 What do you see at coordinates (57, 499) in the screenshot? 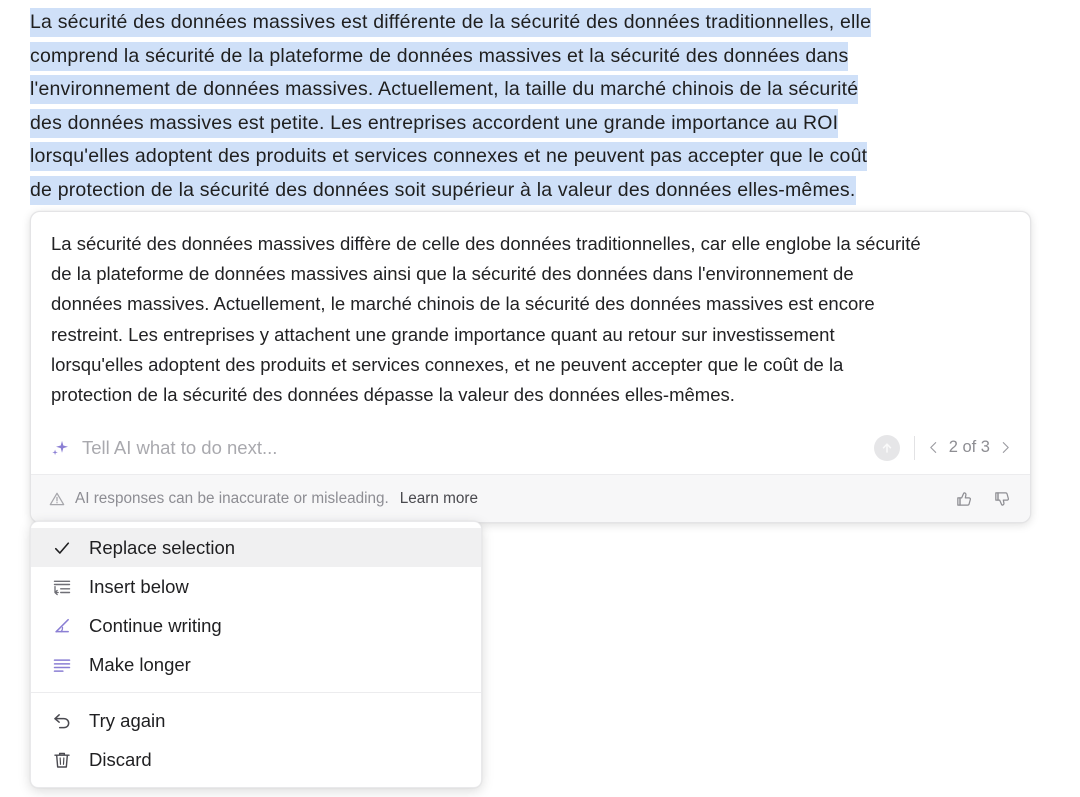
I see `warning-triangle-icon` at bounding box center [57, 499].